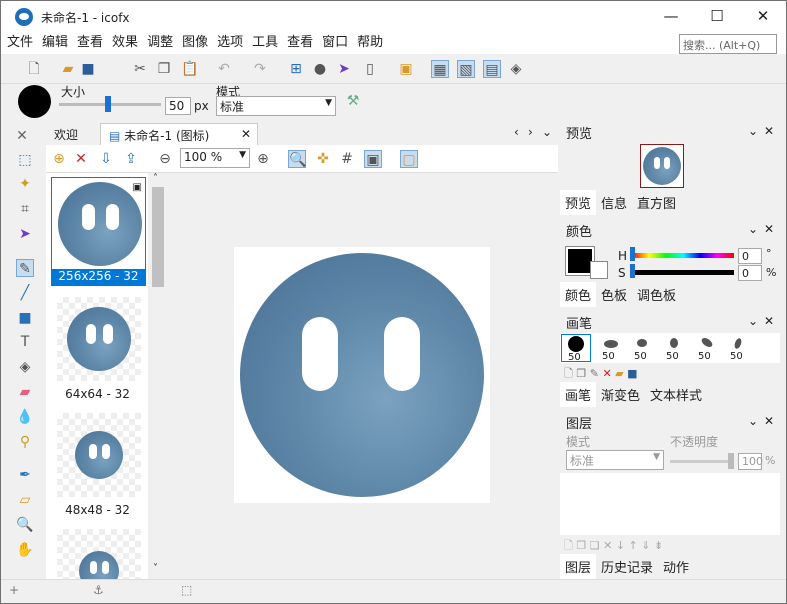  I want to click on tab-text-style: 文本样式, so click(676, 394).